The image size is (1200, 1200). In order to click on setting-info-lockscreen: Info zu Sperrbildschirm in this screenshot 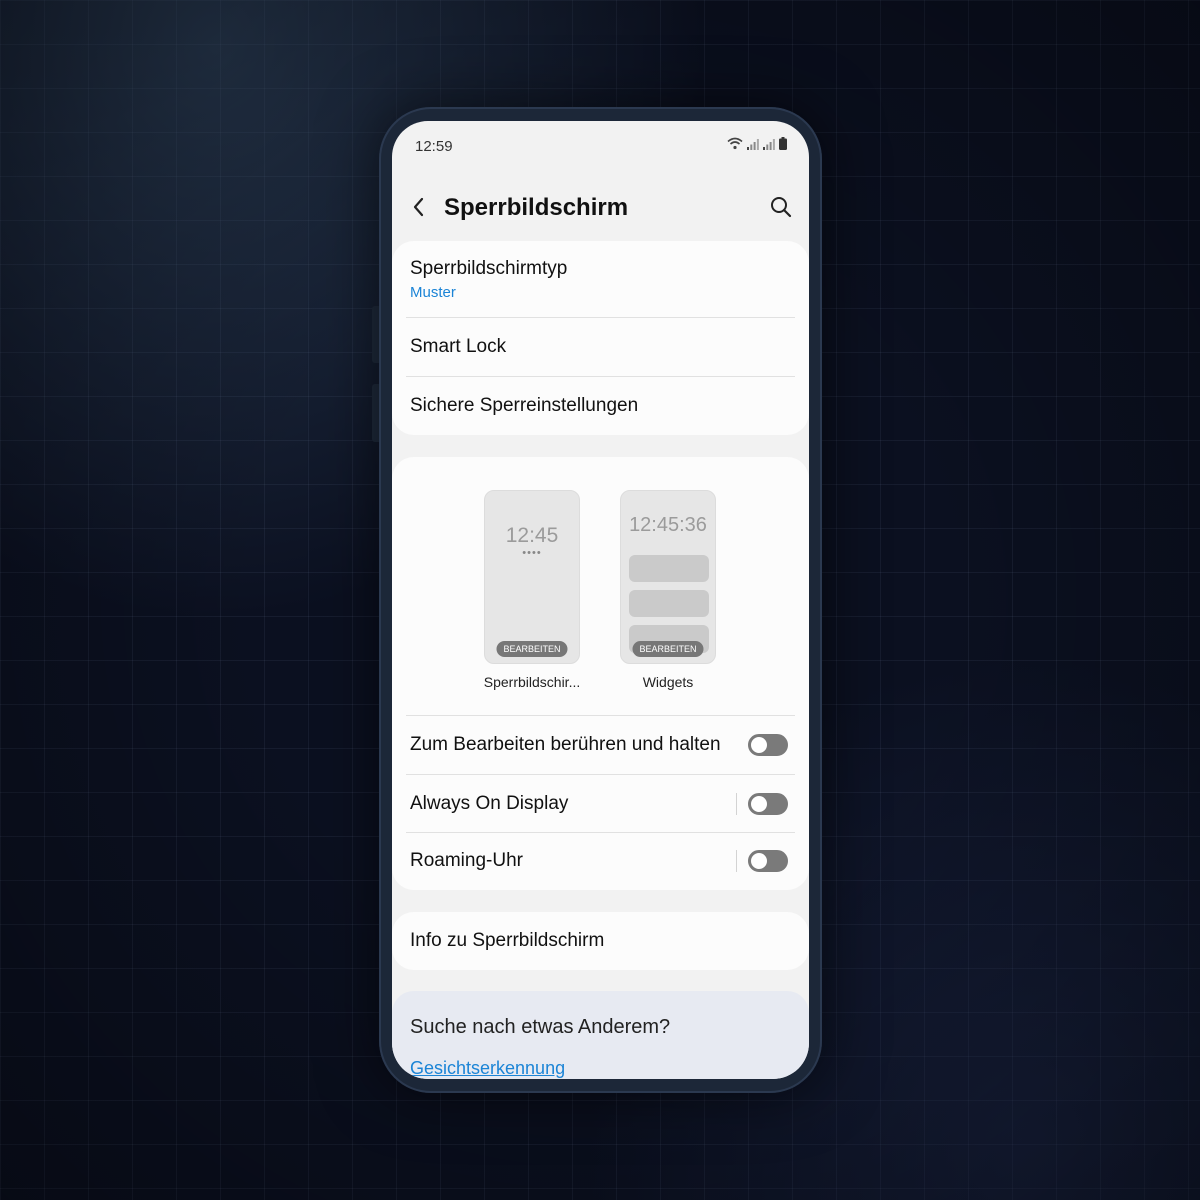, I will do `click(600, 941)`.